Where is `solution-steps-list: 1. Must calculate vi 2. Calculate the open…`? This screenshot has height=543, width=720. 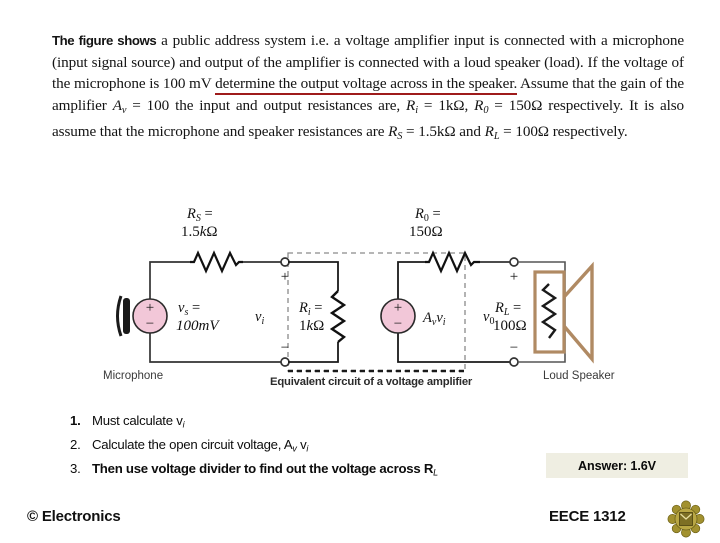
solution-steps-list: 1. Must calculate vi 2. Calculate the open… is located at coordinates (305, 447).